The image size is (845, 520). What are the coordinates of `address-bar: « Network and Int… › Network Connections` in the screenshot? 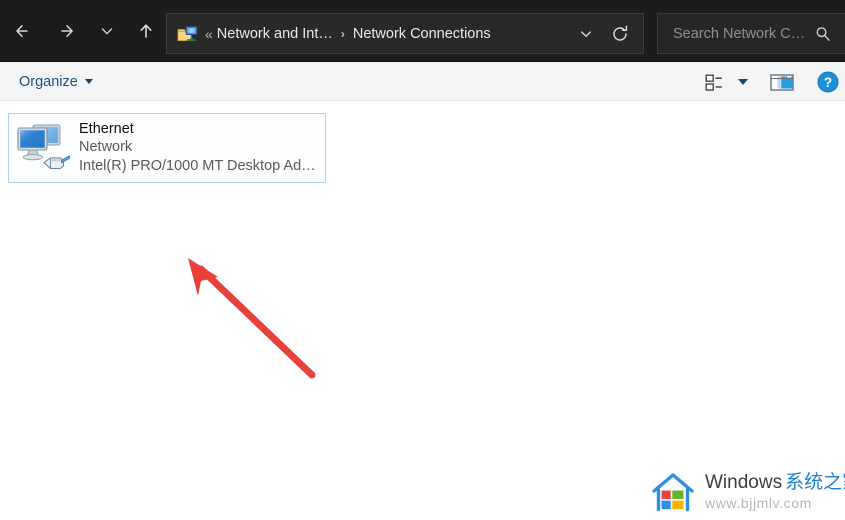 It's located at (405, 33).